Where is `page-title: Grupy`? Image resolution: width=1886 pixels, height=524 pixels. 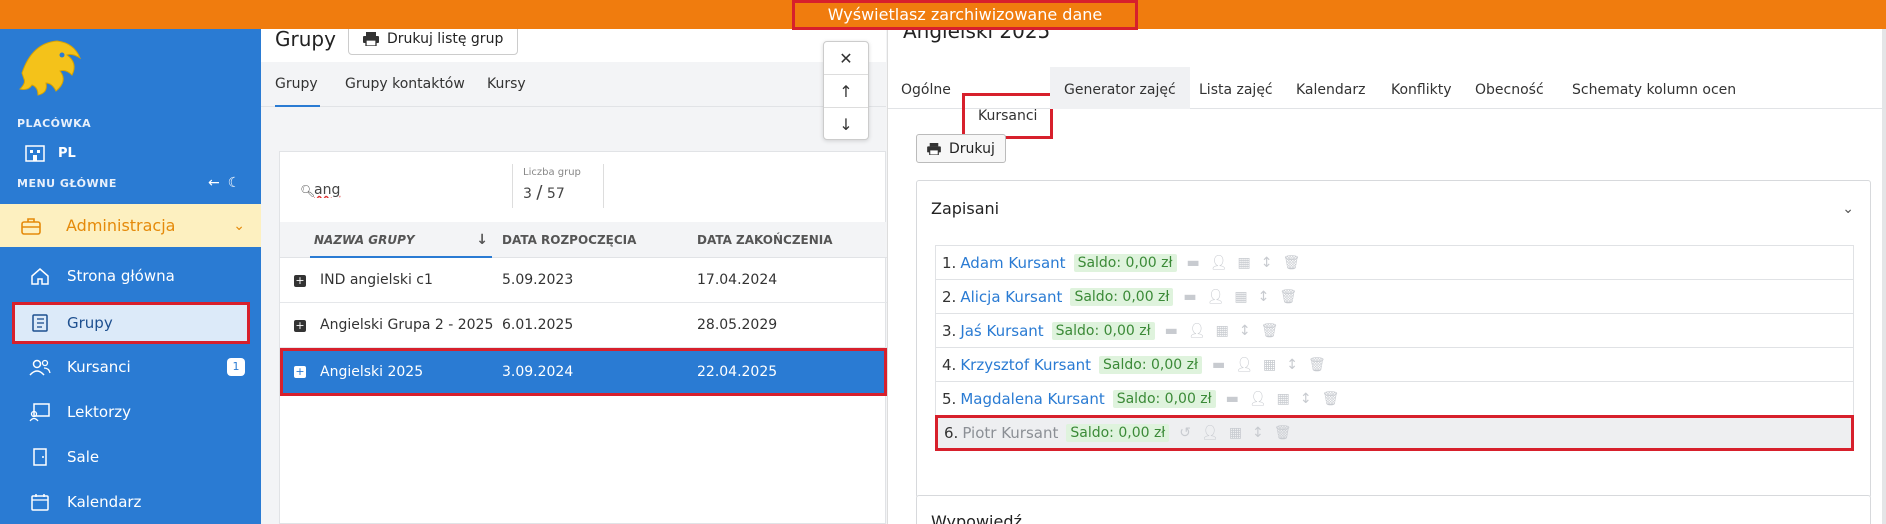
page-title: Grupy is located at coordinates (305, 39).